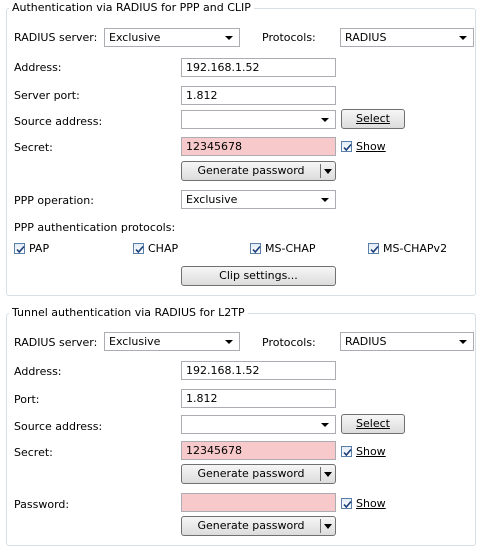 The image size is (477, 548). What do you see at coordinates (371, 451) in the screenshot?
I see `l2tp-show-secret-label: Show` at bounding box center [371, 451].